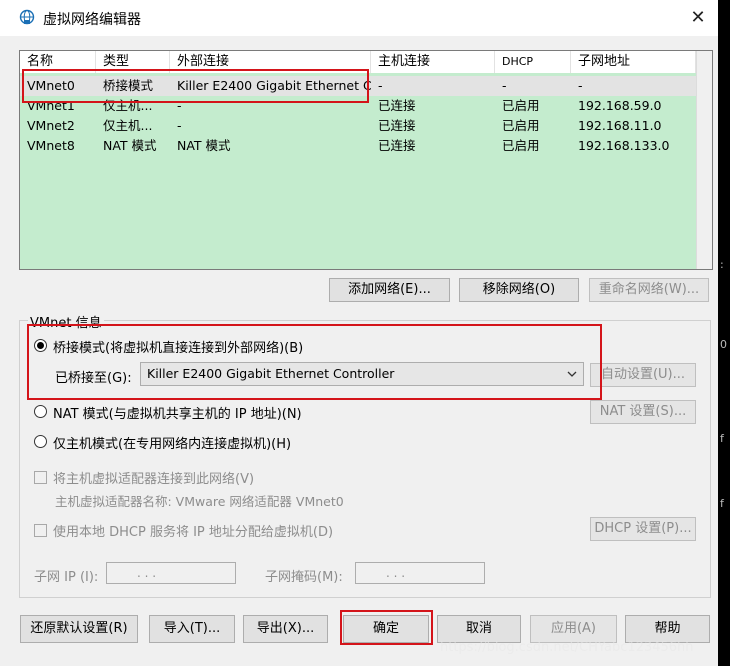  I want to click on restore-defaults-button: 还原默认设置(R), so click(79, 629).